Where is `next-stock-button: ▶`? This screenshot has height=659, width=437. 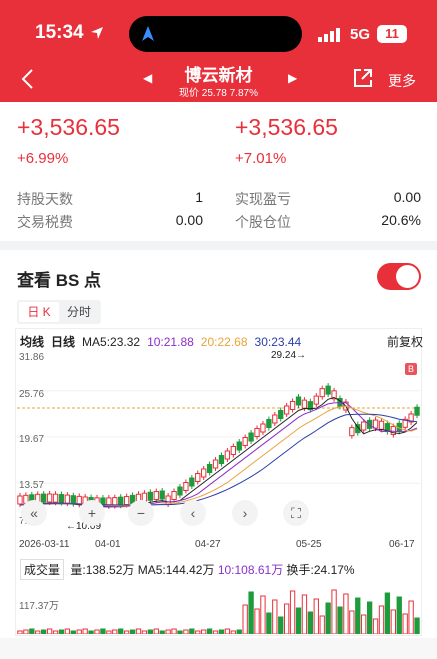
next-stock-button: ▶ is located at coordinates (292, 78).